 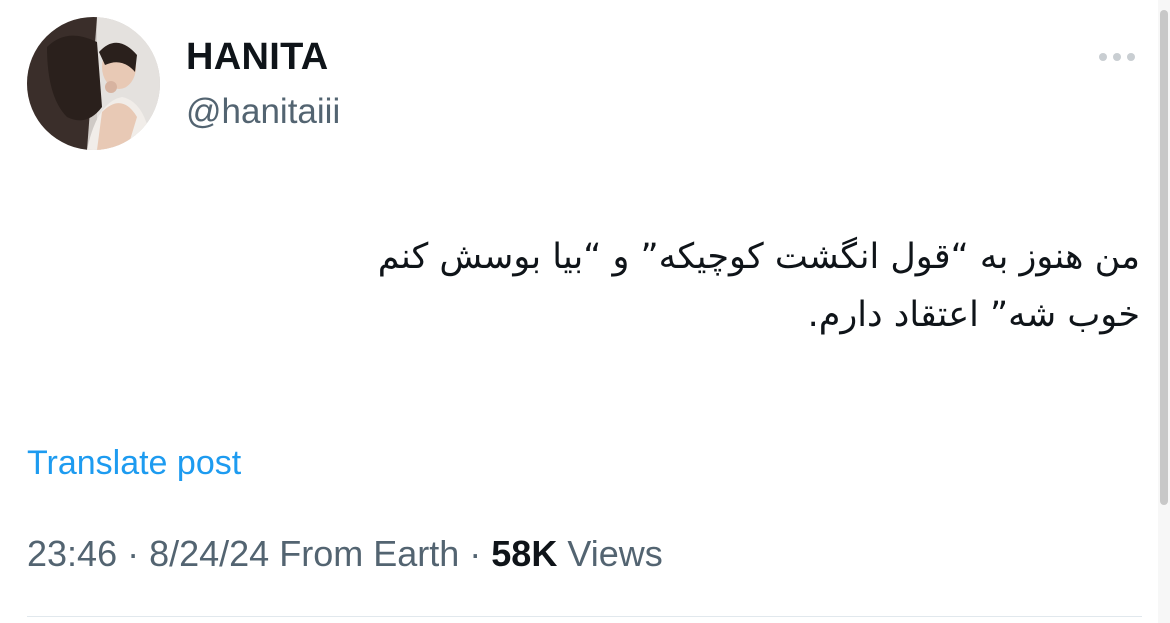 I want to click on views-count: 58K, so click(x=524, y=553).